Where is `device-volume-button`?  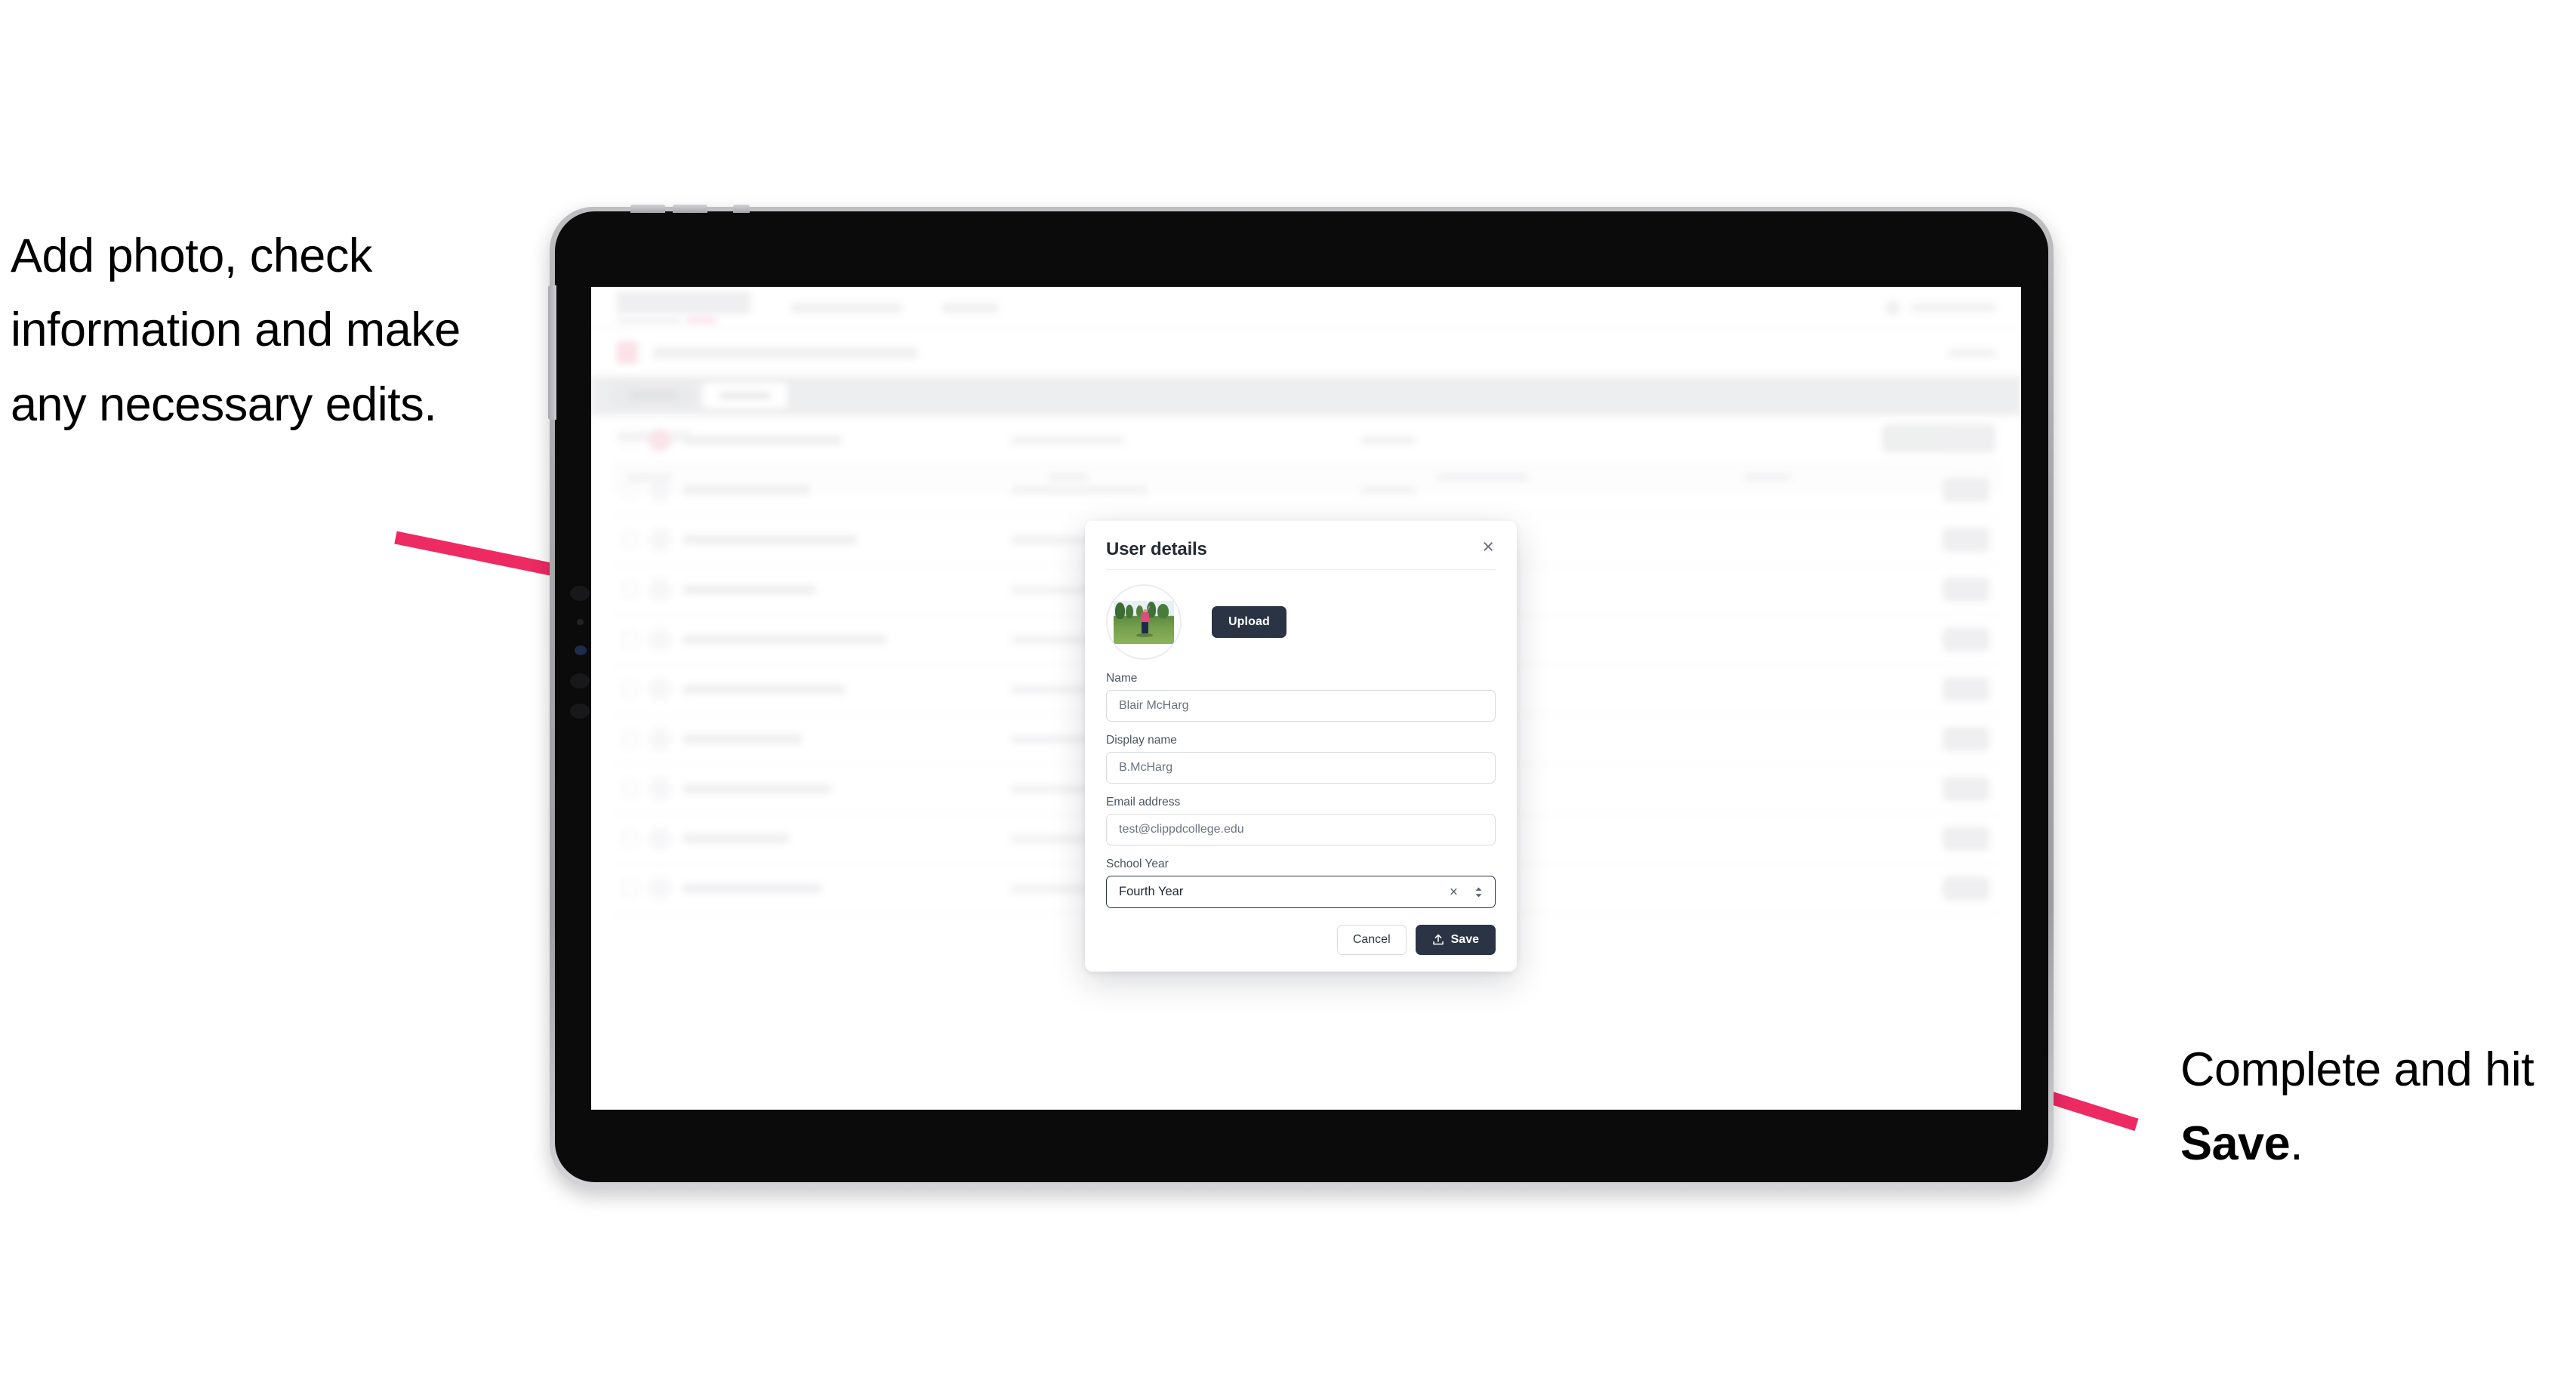
device-volume-button is located at coordinates (552, 352).